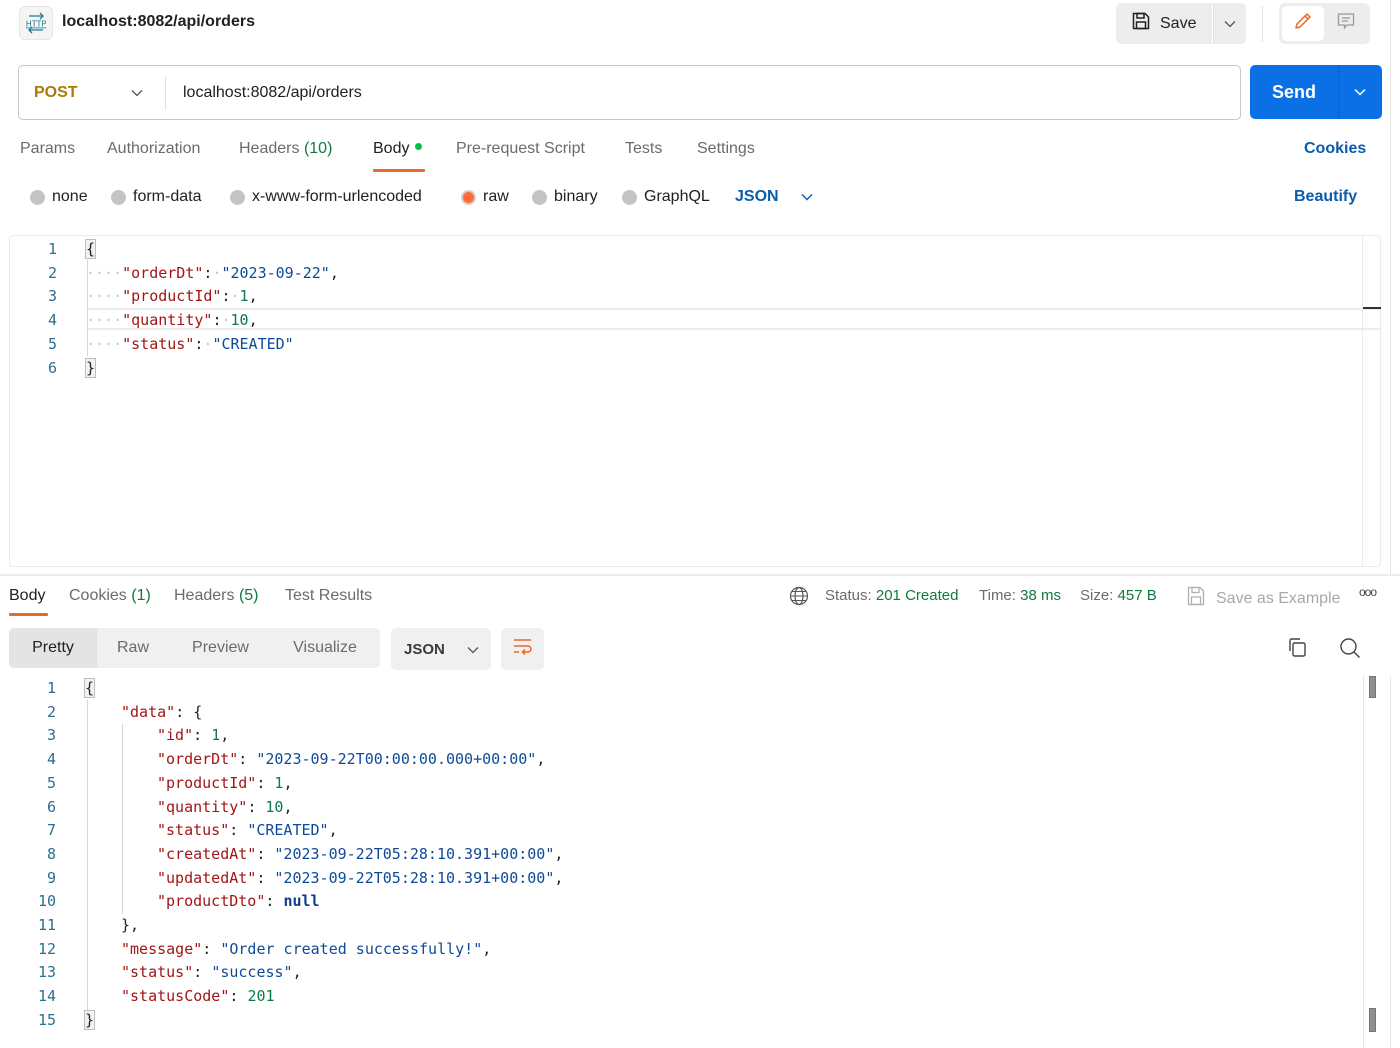  What do you see at coordinates (161, 712) in the screenshot?
I see `code-line: "data": {` at bounding box center [161, 712].